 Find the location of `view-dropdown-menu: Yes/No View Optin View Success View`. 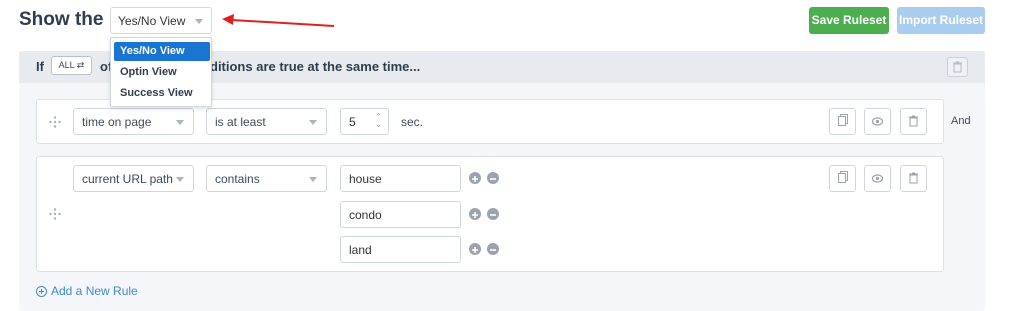

view-dropdown-menu: Yes/No View Optin View Success View is located at coordinates (161, 72).